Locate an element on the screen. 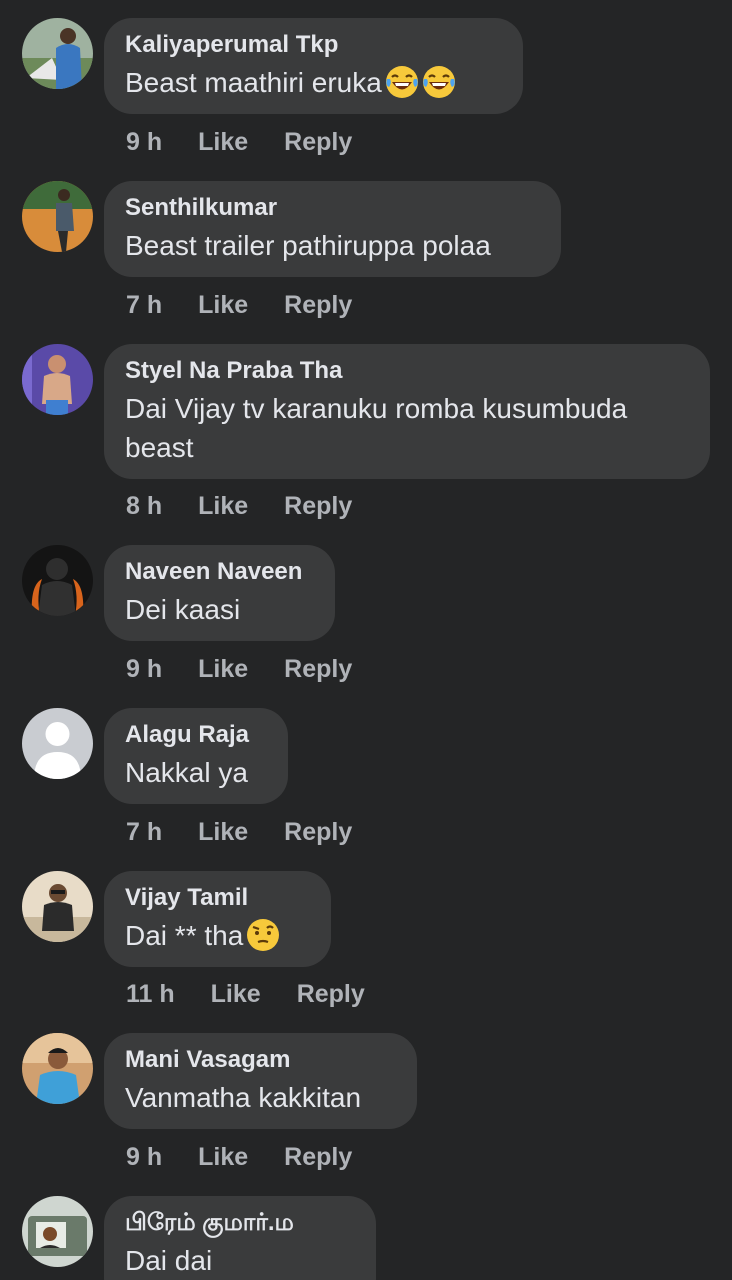  comment-bubble: பிரேம் குமார்.ம Dai dai is located at coordinates (240, 1238).